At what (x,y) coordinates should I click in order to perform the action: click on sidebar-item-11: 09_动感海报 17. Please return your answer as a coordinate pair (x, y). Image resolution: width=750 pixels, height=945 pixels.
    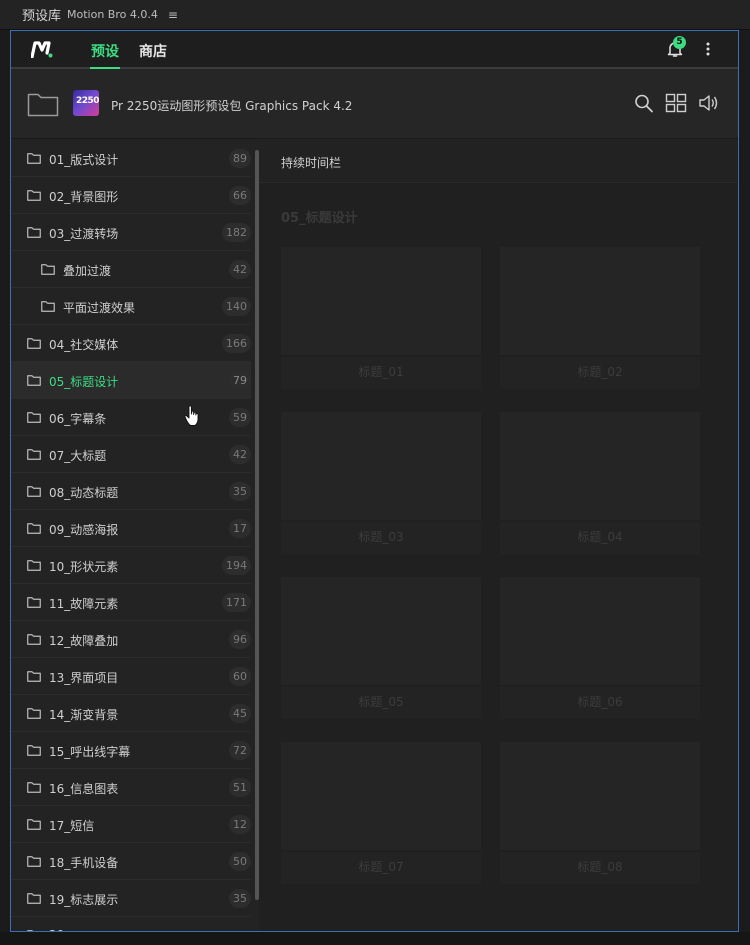
    Looking at the image, I should click on (131, 528).